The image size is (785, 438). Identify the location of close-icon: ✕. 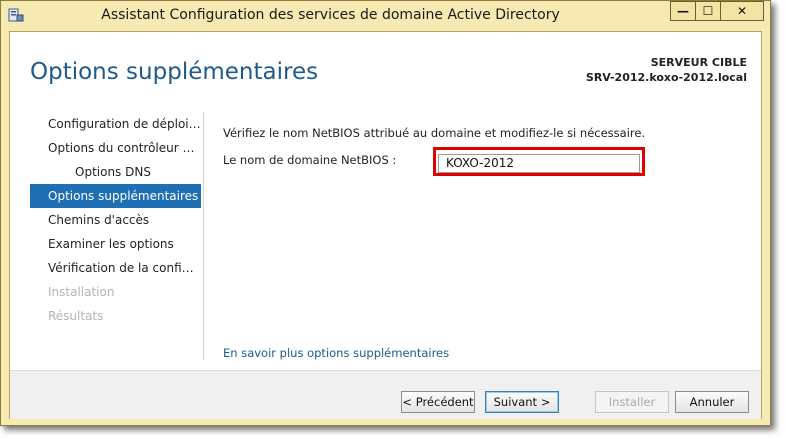
(742, 11).